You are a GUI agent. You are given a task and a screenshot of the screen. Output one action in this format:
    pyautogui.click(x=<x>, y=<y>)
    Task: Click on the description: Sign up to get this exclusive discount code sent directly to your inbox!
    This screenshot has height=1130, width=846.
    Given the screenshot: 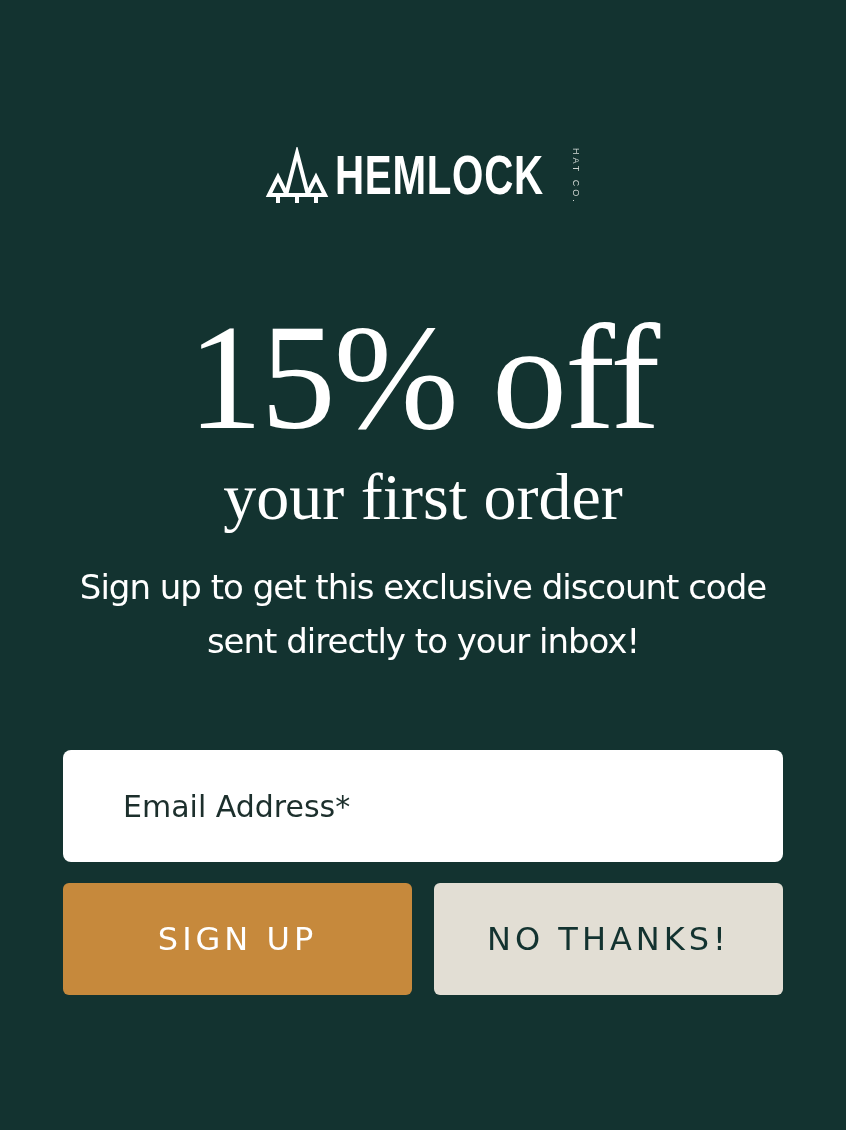 What is the action you would take?
    pyautogui.click(x=423, y=614)
    